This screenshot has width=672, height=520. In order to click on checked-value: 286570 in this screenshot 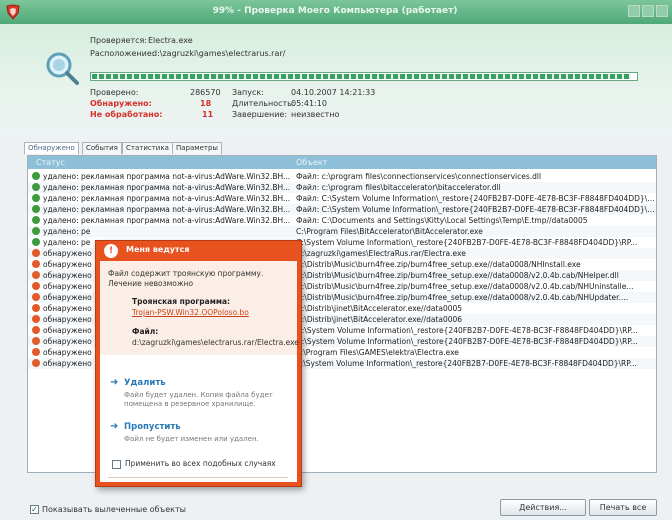, I will do `click(205, 92)`.